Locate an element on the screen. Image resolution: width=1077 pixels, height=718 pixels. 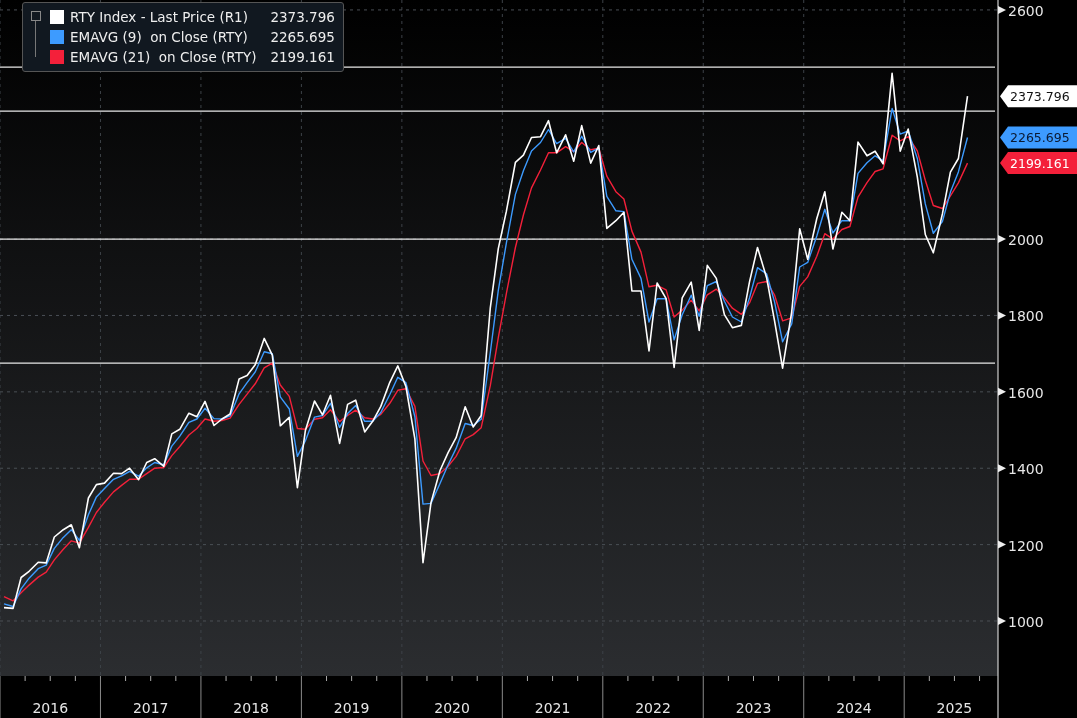
axis-value-label: 2600 is located at coordinates (1021, 10).